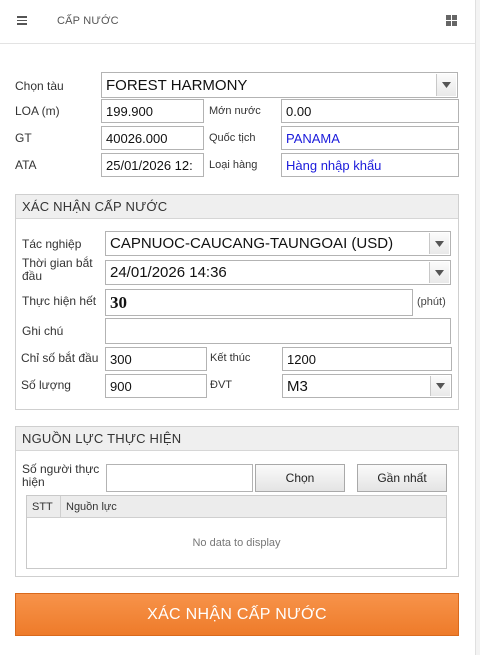 The height and width of the screenshot is (655, 480). Describe the element at coordinates (477, 327) in the screenshot. I see `scrollbar` at that location.